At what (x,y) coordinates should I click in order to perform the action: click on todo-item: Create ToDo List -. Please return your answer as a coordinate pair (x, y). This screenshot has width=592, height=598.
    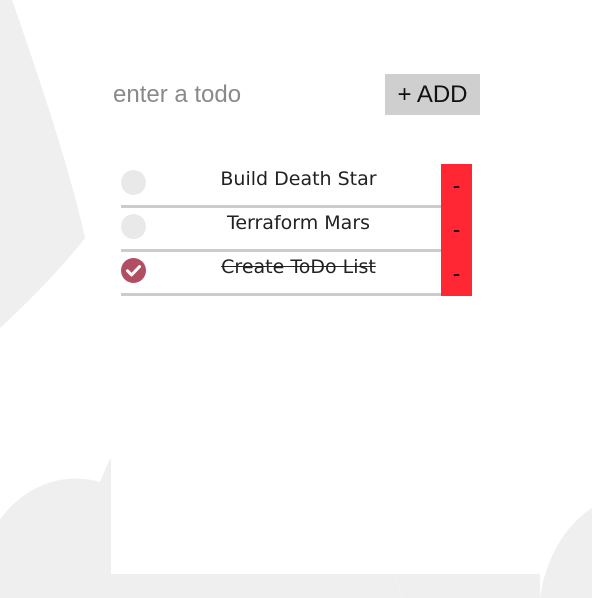
    Looking at the image, I should click on (296, 274).